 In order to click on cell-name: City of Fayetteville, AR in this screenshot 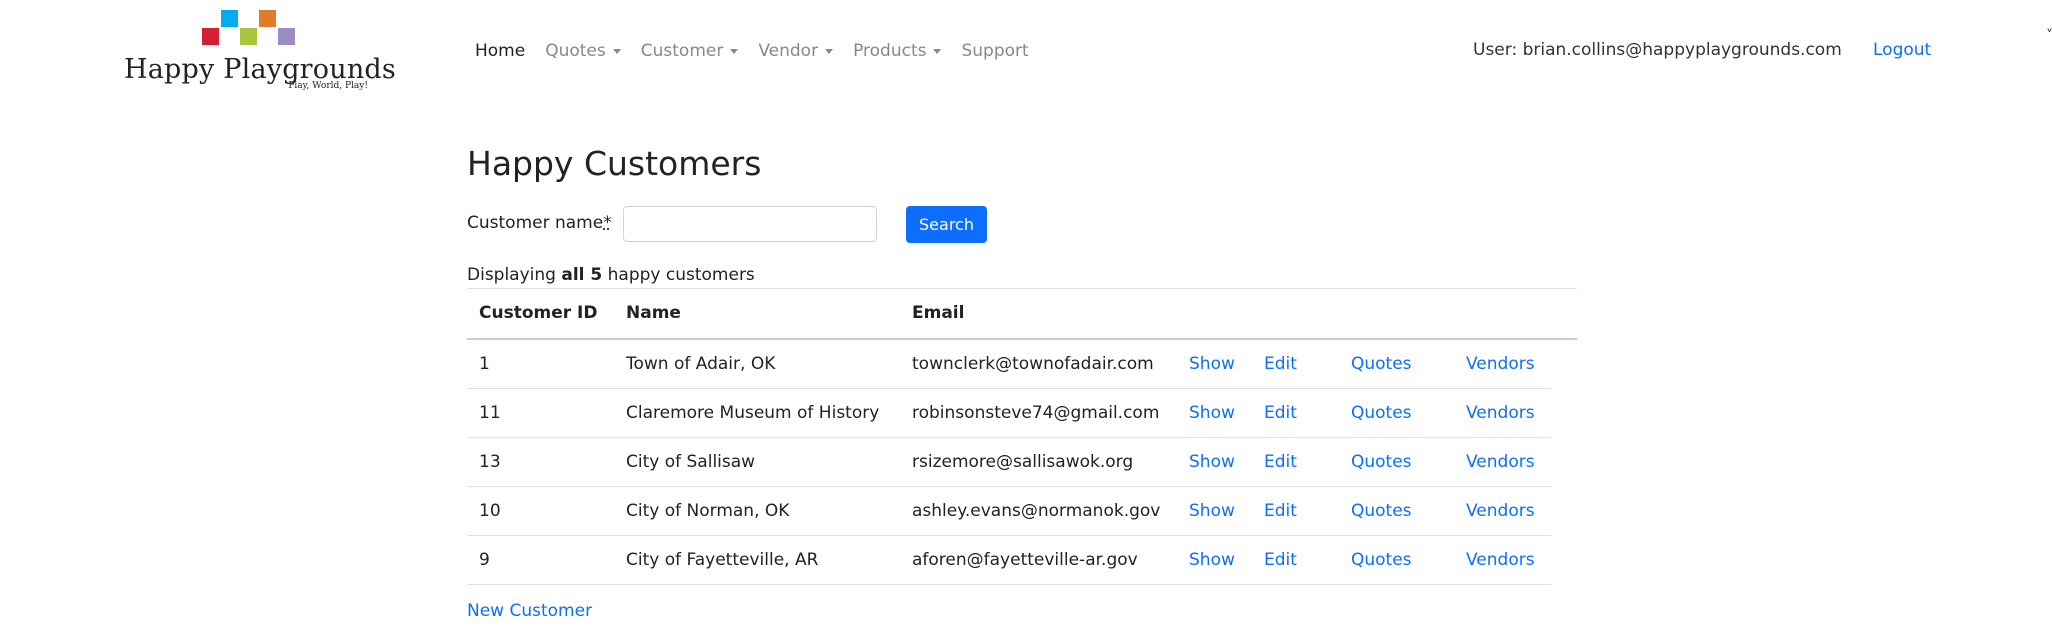, I will do `click(722, 560)`.